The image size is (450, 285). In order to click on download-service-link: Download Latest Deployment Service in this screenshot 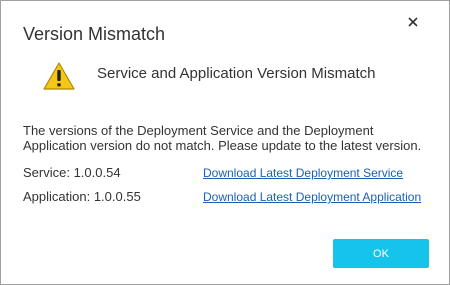, I will do `click(303, 173)`.